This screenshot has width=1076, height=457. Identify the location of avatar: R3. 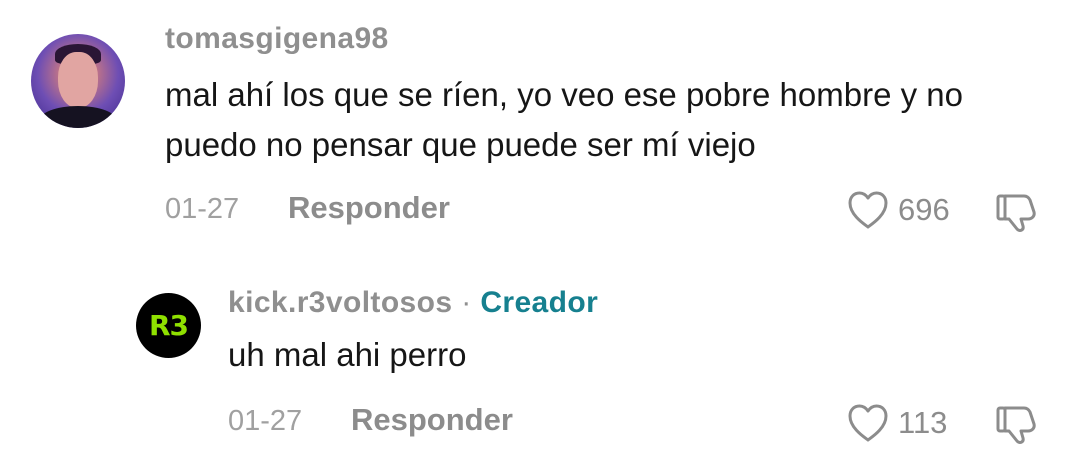
(168, 325).